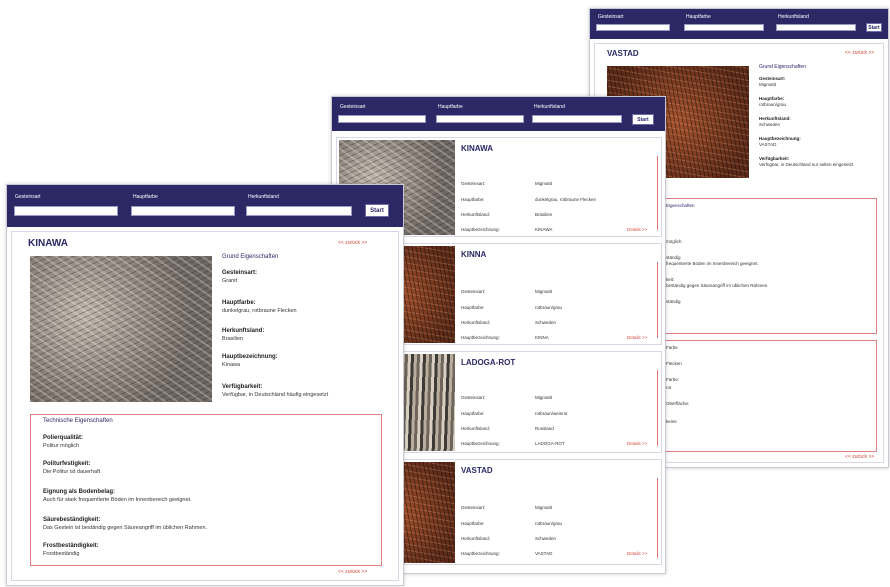  Describe the element at coordinates (67, 464) in the screenshot. I see `tech-label: Politurfestigkeit:` at that location.